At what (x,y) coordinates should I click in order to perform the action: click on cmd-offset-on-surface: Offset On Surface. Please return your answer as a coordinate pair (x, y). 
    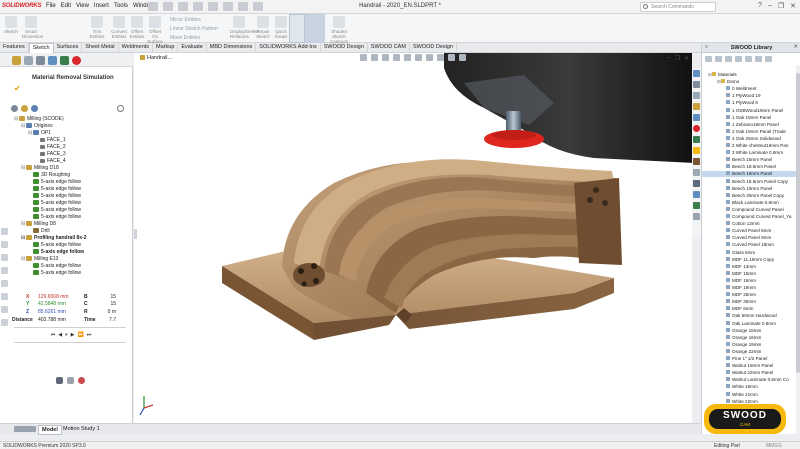
    Looking at the image, I should click on (155, 30).